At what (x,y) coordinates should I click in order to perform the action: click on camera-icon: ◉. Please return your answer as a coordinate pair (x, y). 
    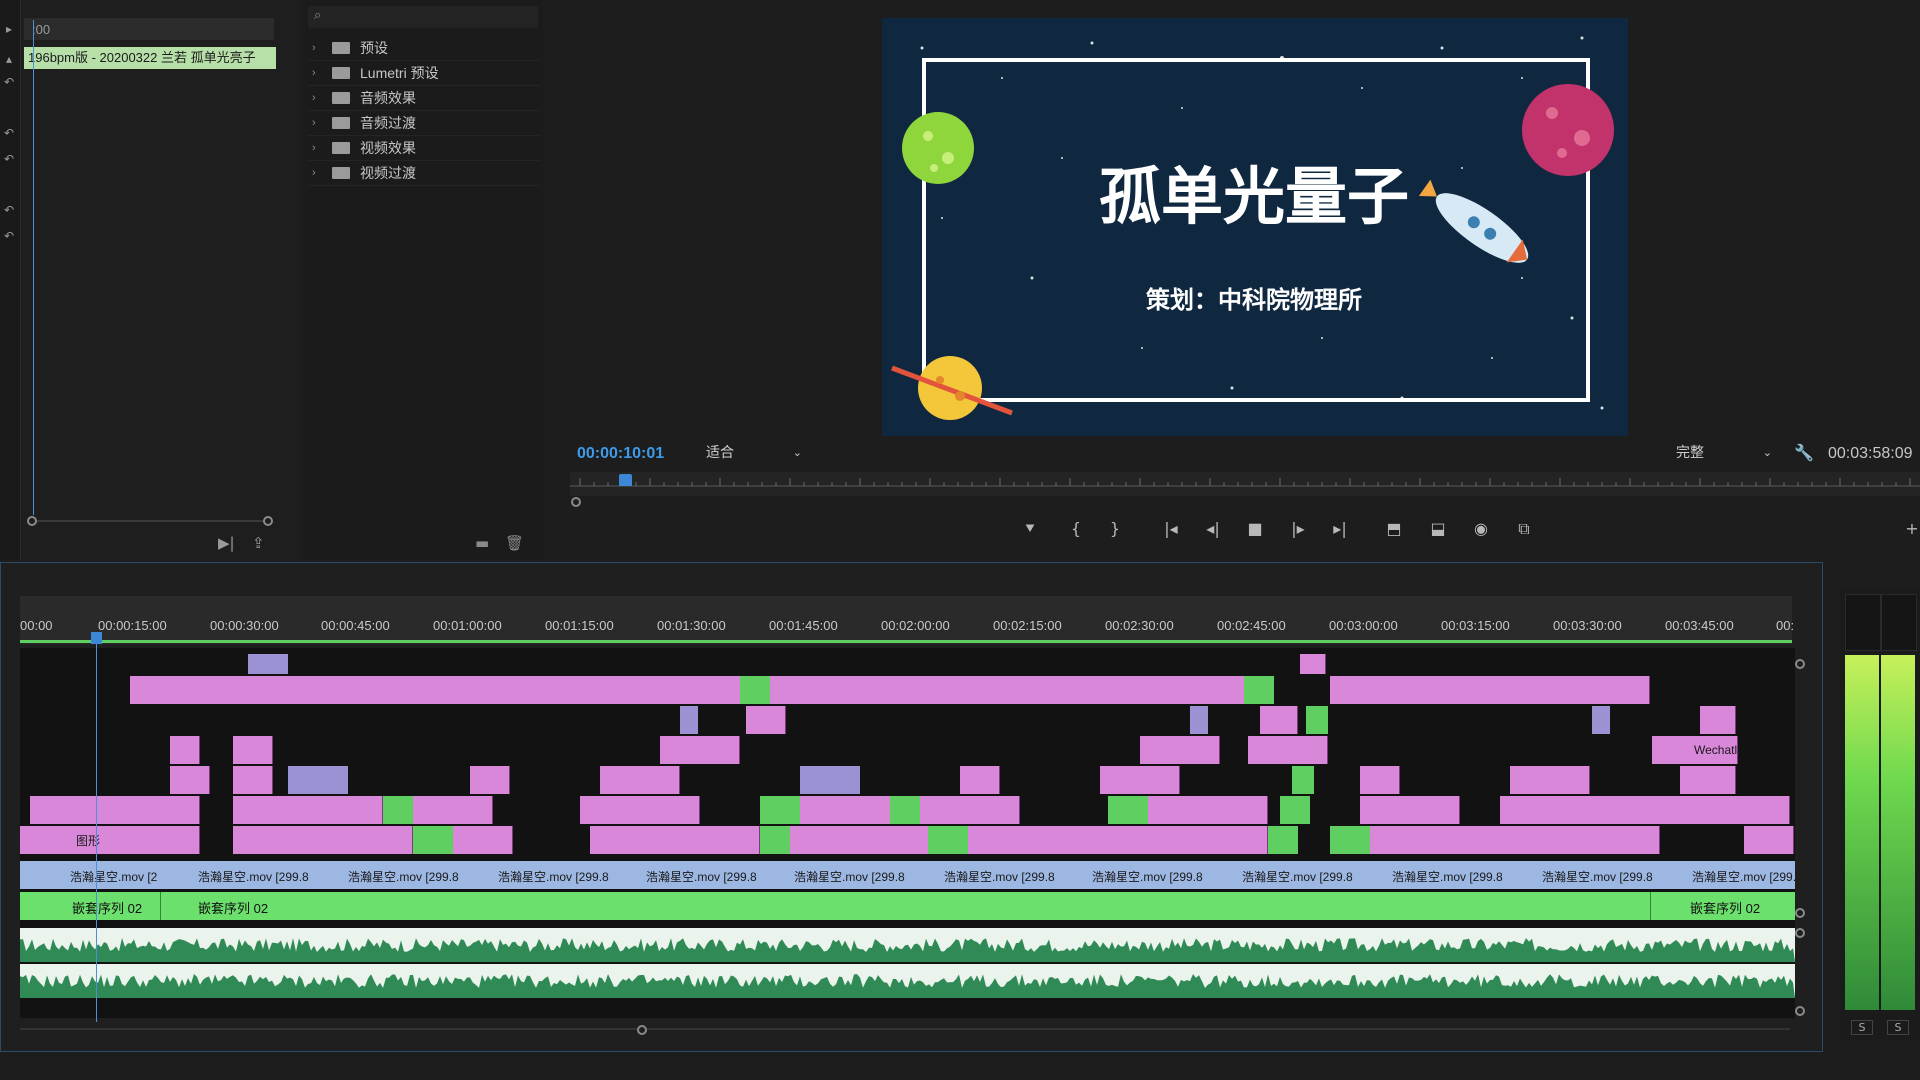
    Looking at the image, I should click on (1481, 528).